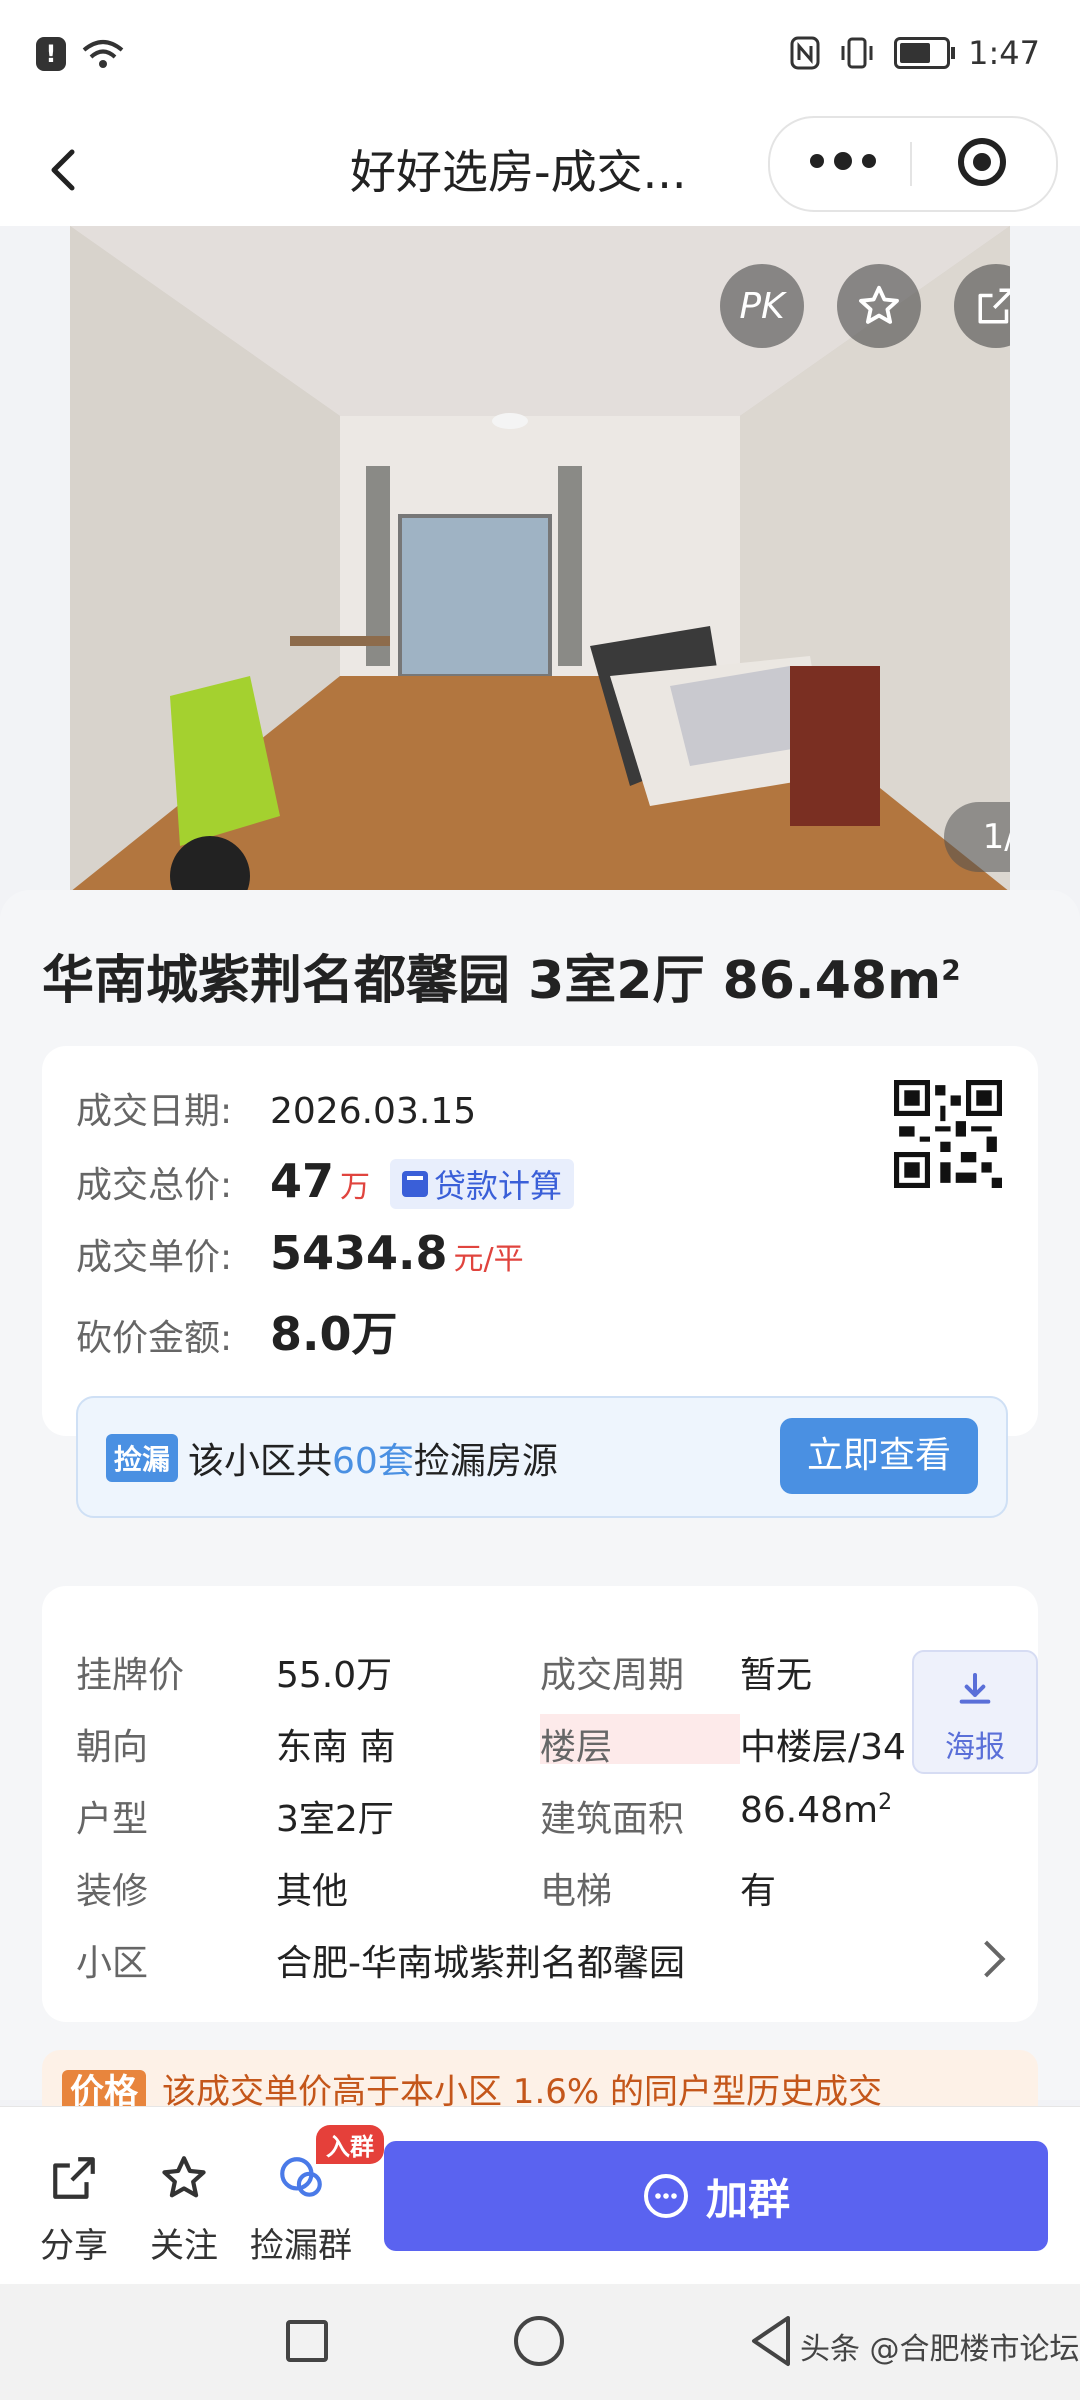 Image resolution: width=1080 pixels, height=2400 pixels. What do you see at coordinates (816, 1810) in the screenshot?
I see `area: 86.48m2` at bounding box center [816, 1810].